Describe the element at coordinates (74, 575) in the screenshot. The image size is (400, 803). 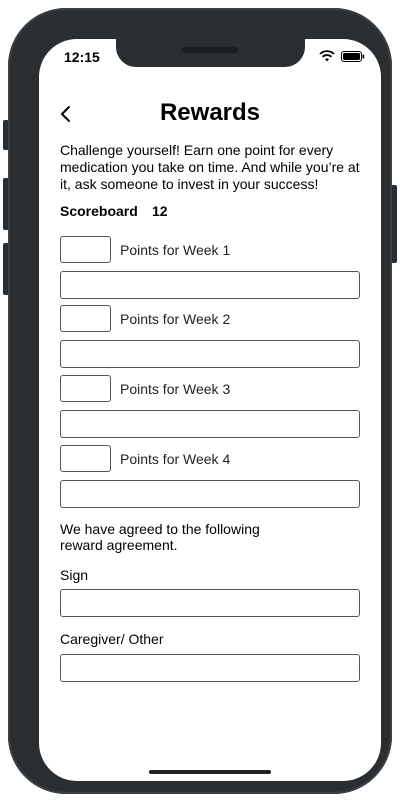
I see `sign-label: Sign` at that location.